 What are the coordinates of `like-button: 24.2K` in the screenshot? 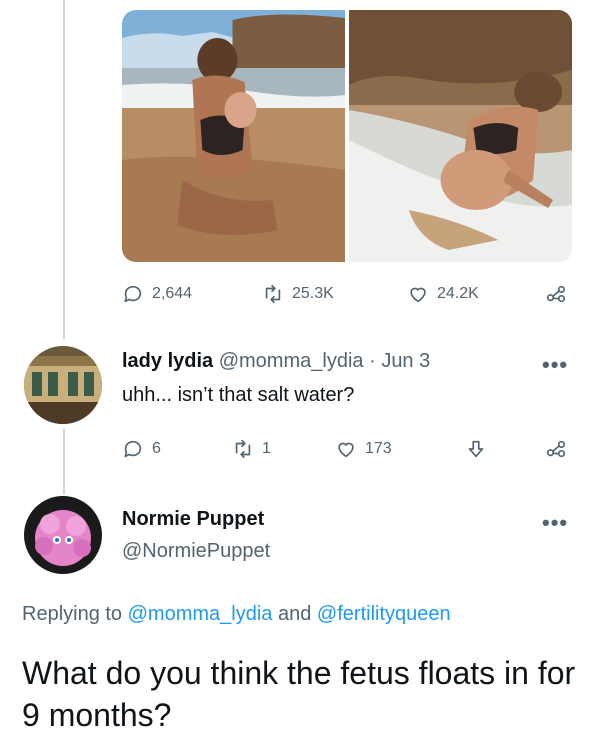 It's located at (443, 294).